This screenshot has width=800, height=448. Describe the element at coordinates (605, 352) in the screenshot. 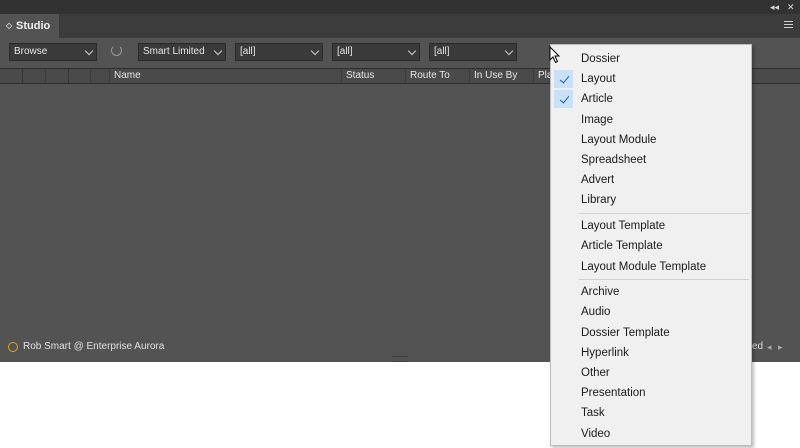

I see `menu-item-label: Hyperlink` at that location.